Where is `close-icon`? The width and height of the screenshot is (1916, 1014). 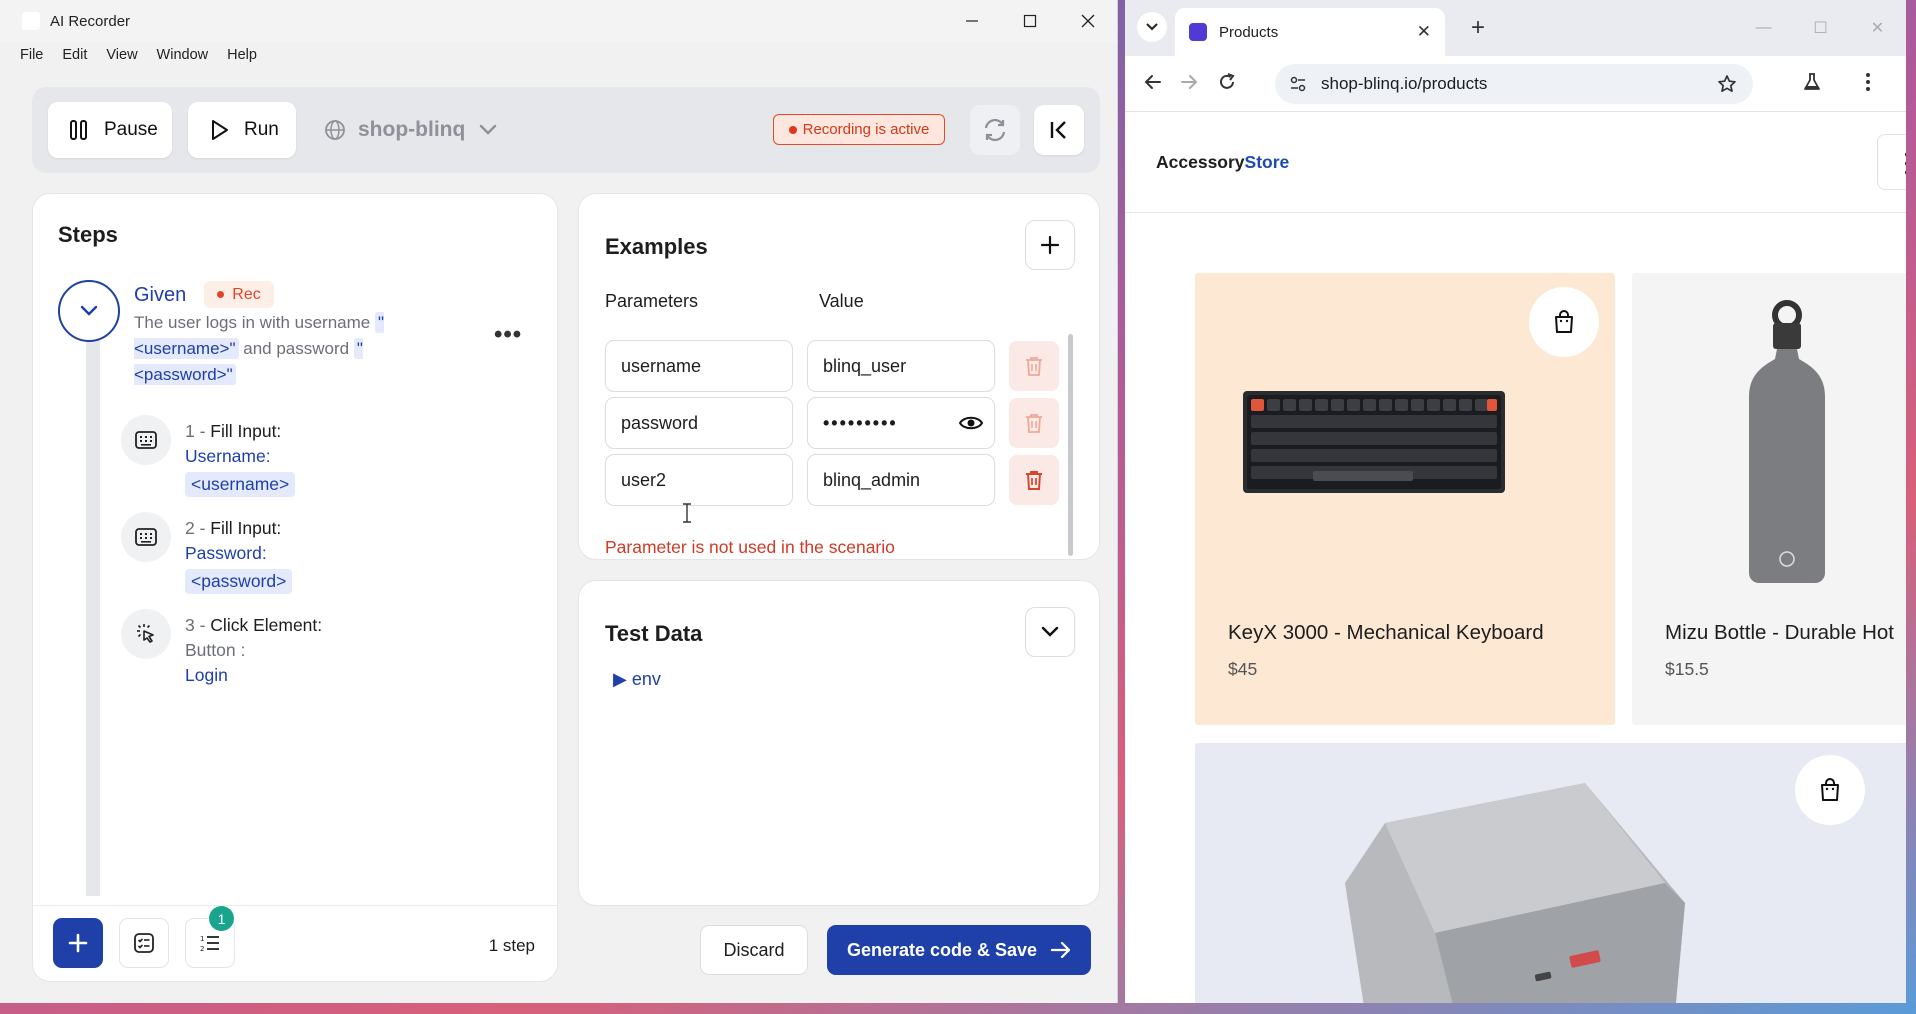 close-icon is located at coordinates (1088, 21).